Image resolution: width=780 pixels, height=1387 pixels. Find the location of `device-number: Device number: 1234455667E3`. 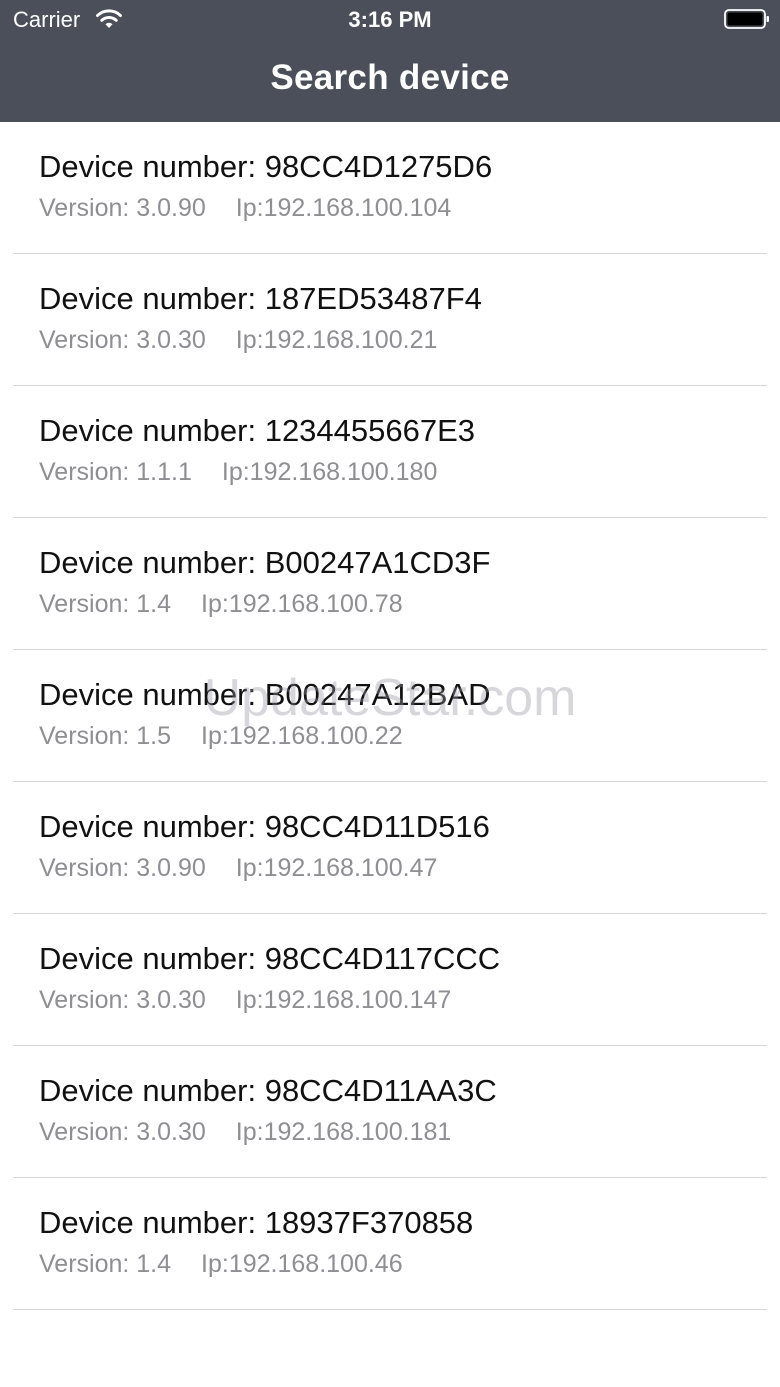

device-number: Device number: 1234455667E3 is located at coordinates (257, 430).